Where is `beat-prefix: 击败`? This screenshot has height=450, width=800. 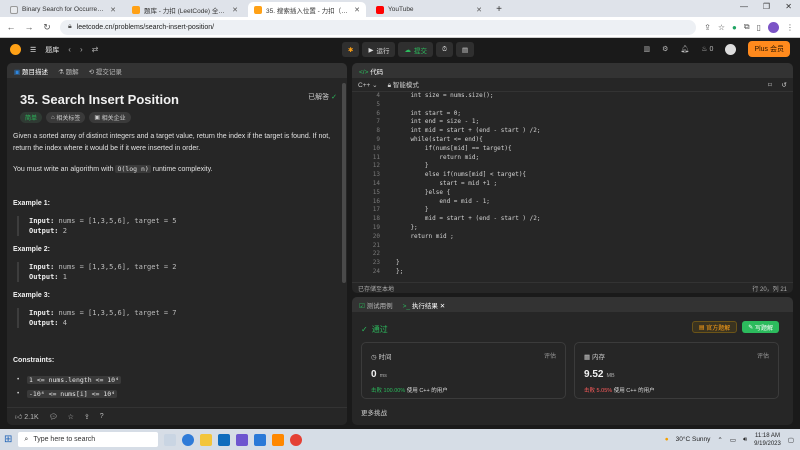 beat-prefix: 击败 is located at coordinates (590, 391).